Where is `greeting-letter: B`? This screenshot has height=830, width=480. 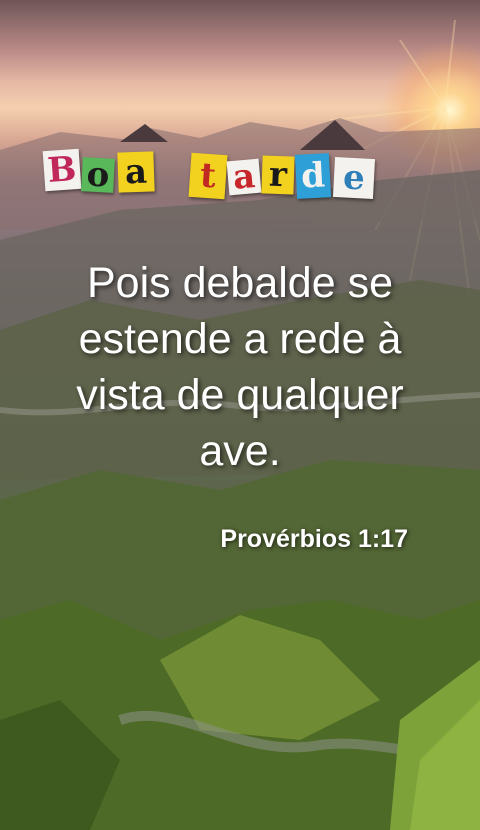 greeting-letter: B is located at coordinates (62, 170).